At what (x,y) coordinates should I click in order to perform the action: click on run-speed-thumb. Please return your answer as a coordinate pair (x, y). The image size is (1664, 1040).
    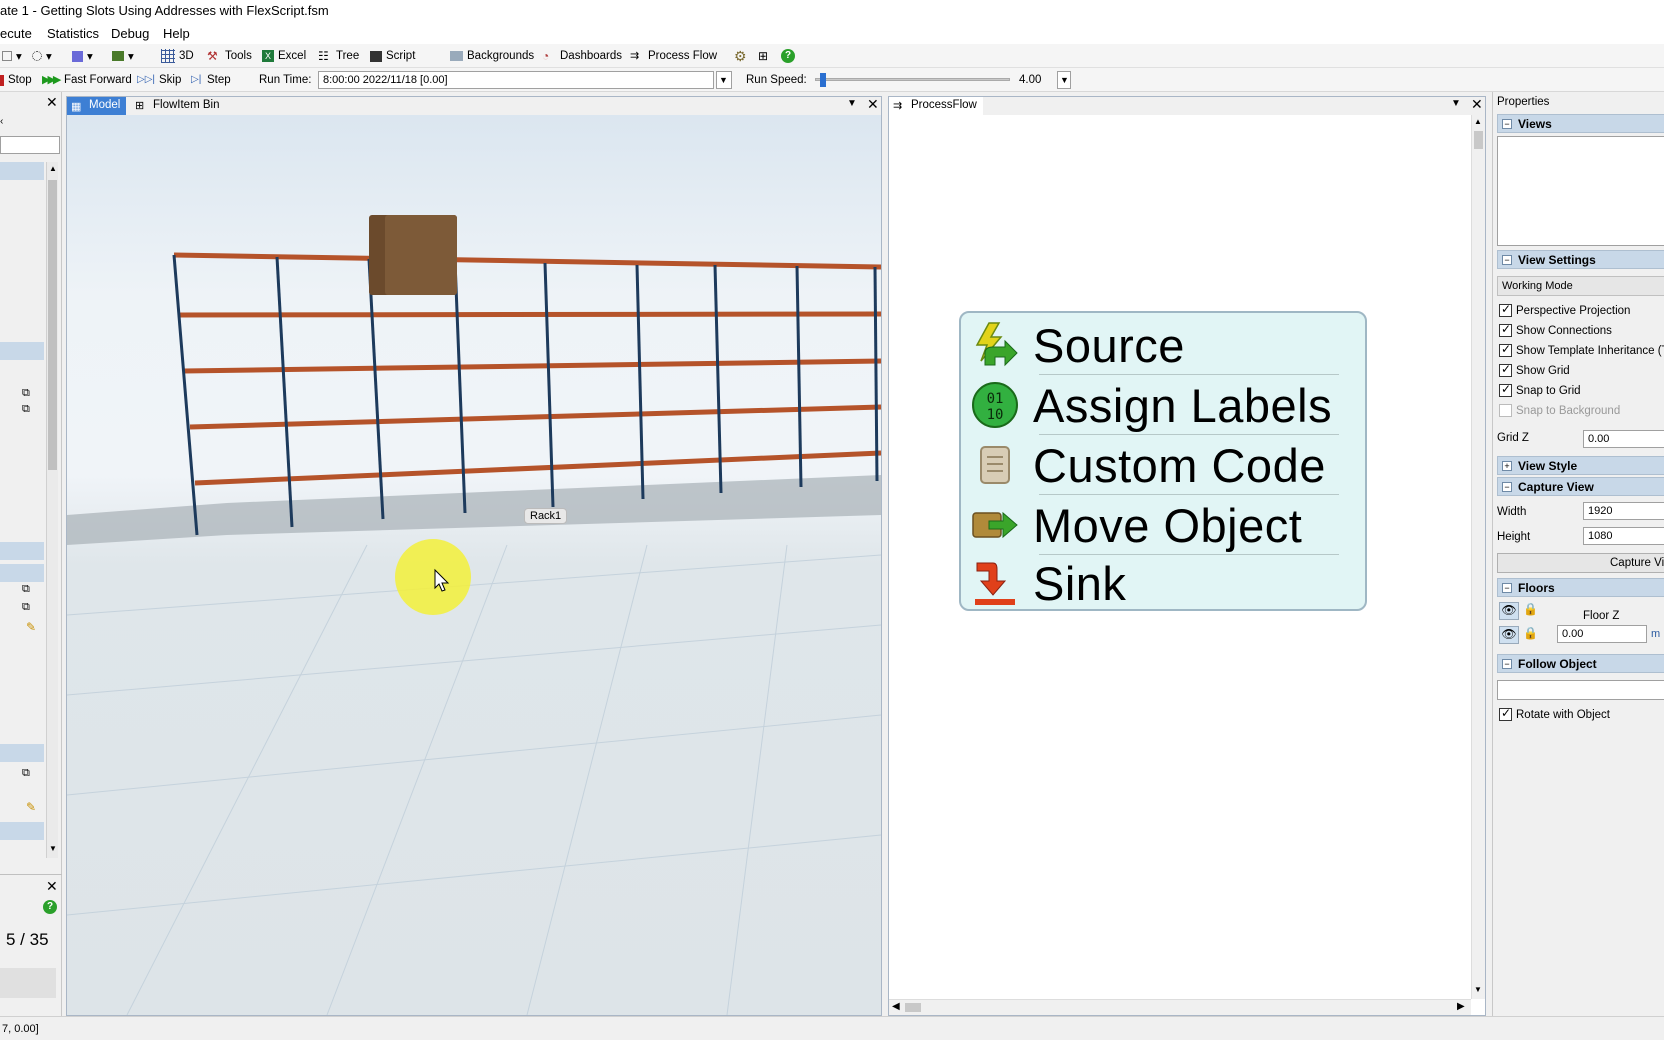
    Looking at the image, I should click on (822, 80).